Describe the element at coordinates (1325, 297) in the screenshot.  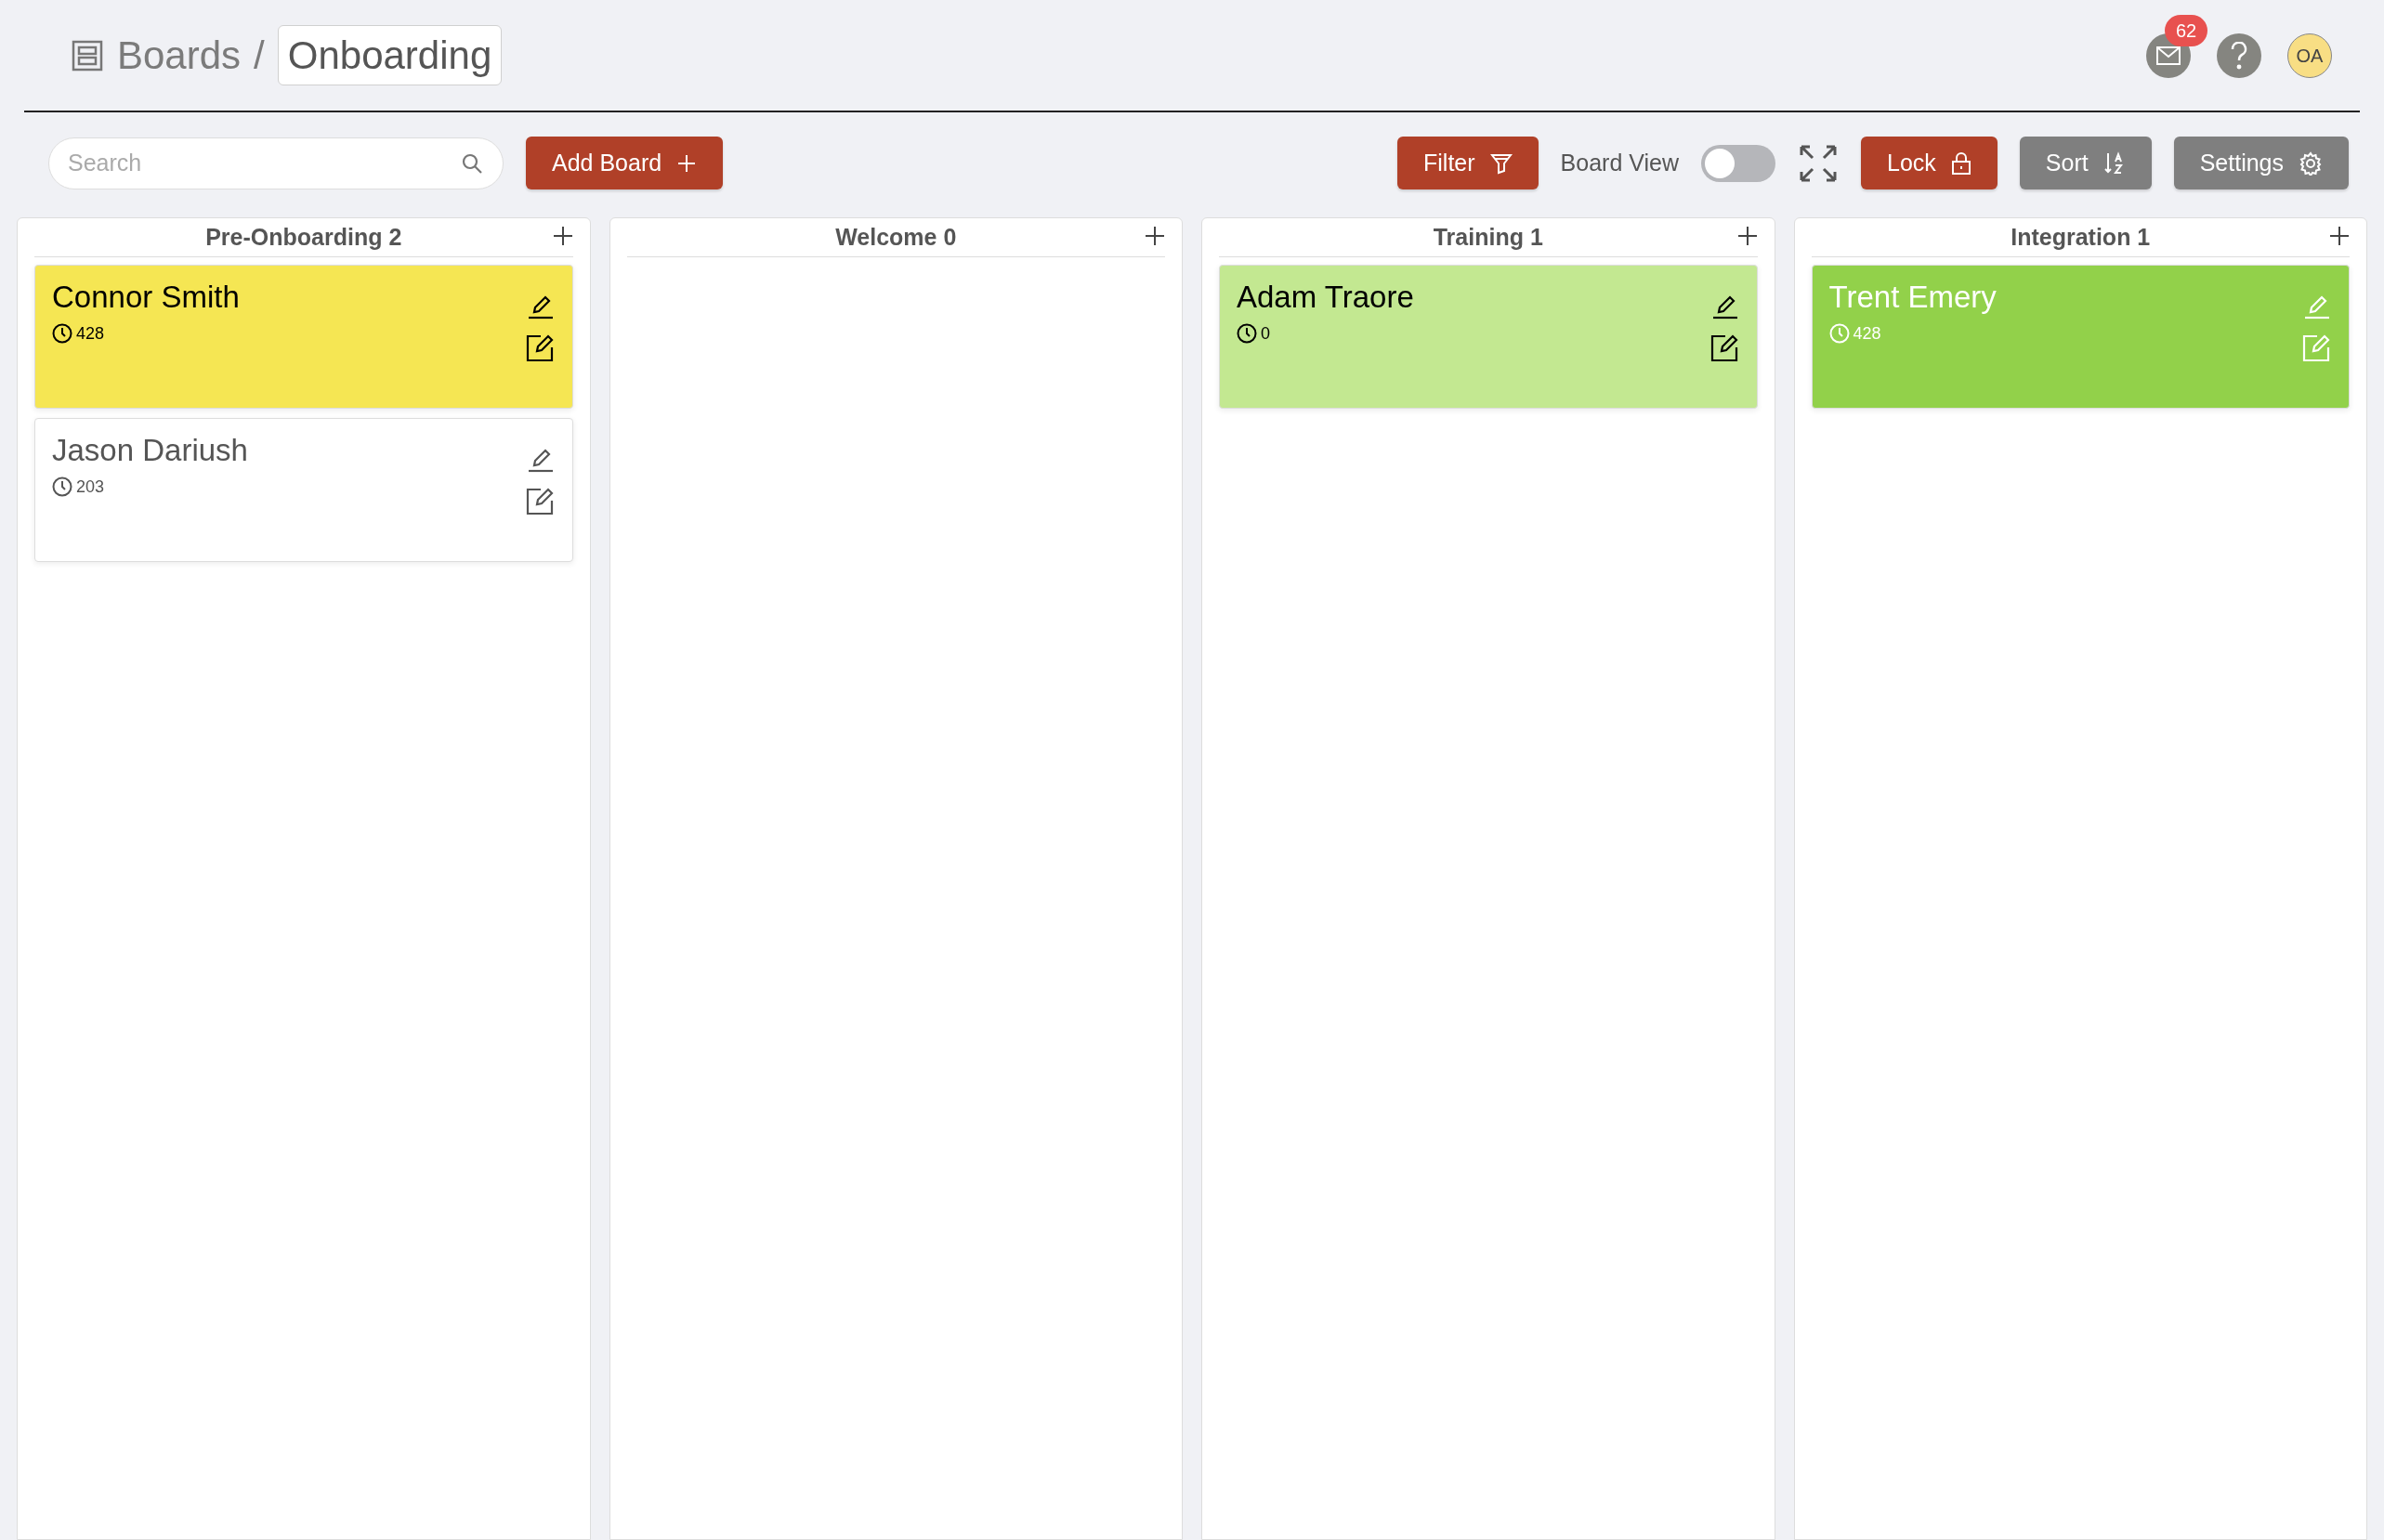
I see `person-name: Adam Traore` at that location.